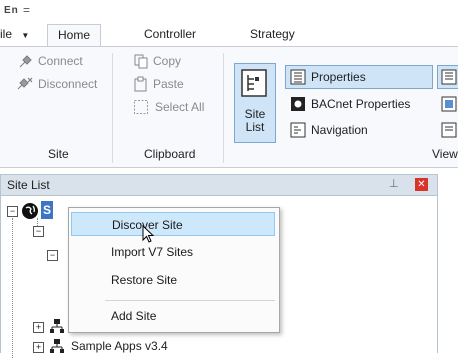 Image resolution: width=458 pixels, height=358 pixels. Describe the element at coordinates (58, 154) in the screenshot. I see `site-group-label: Site` at that location.